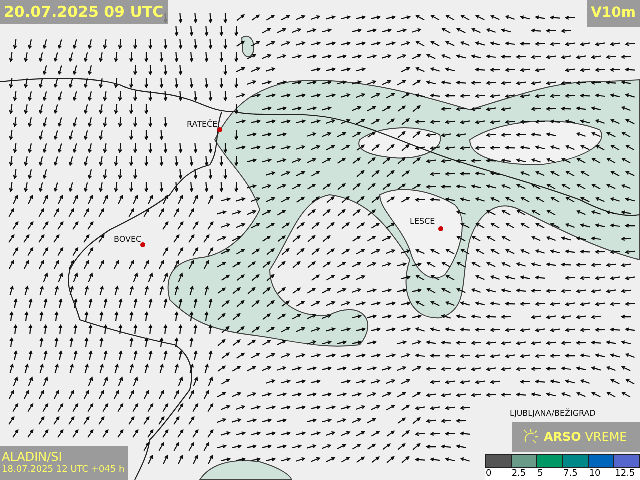 The width and height of the screenshot is (640, 480). Describe the element at coordinates (613, 13) in the screenshot. I see `parameter-label: V10m` at that location.